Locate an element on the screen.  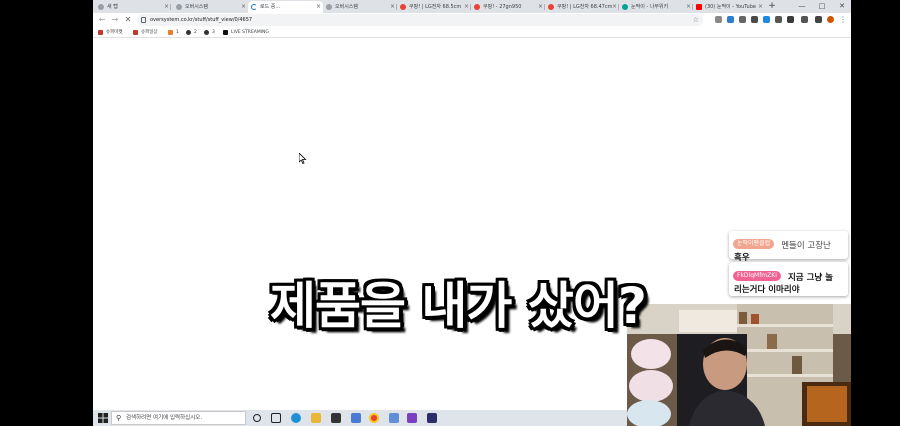
chat-message-2: FkDlqMfmZKi 지금 그냥 놀 리는거다 이마리야 is located at coordinates (788, 279).